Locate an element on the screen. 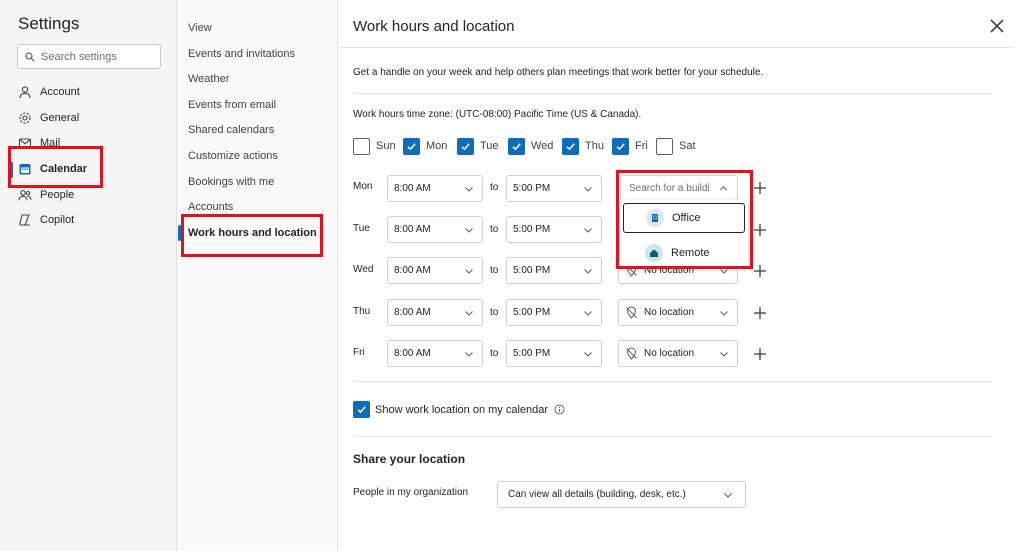  no-location-icon is located at coordinates (631, 353).